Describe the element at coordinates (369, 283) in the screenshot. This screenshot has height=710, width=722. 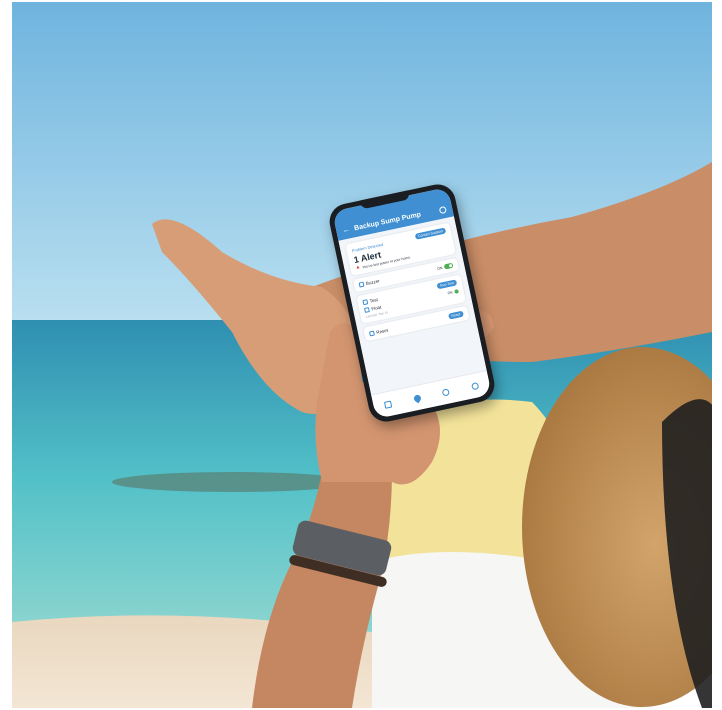
I see `buzzer-label: Buzzer` at that location.